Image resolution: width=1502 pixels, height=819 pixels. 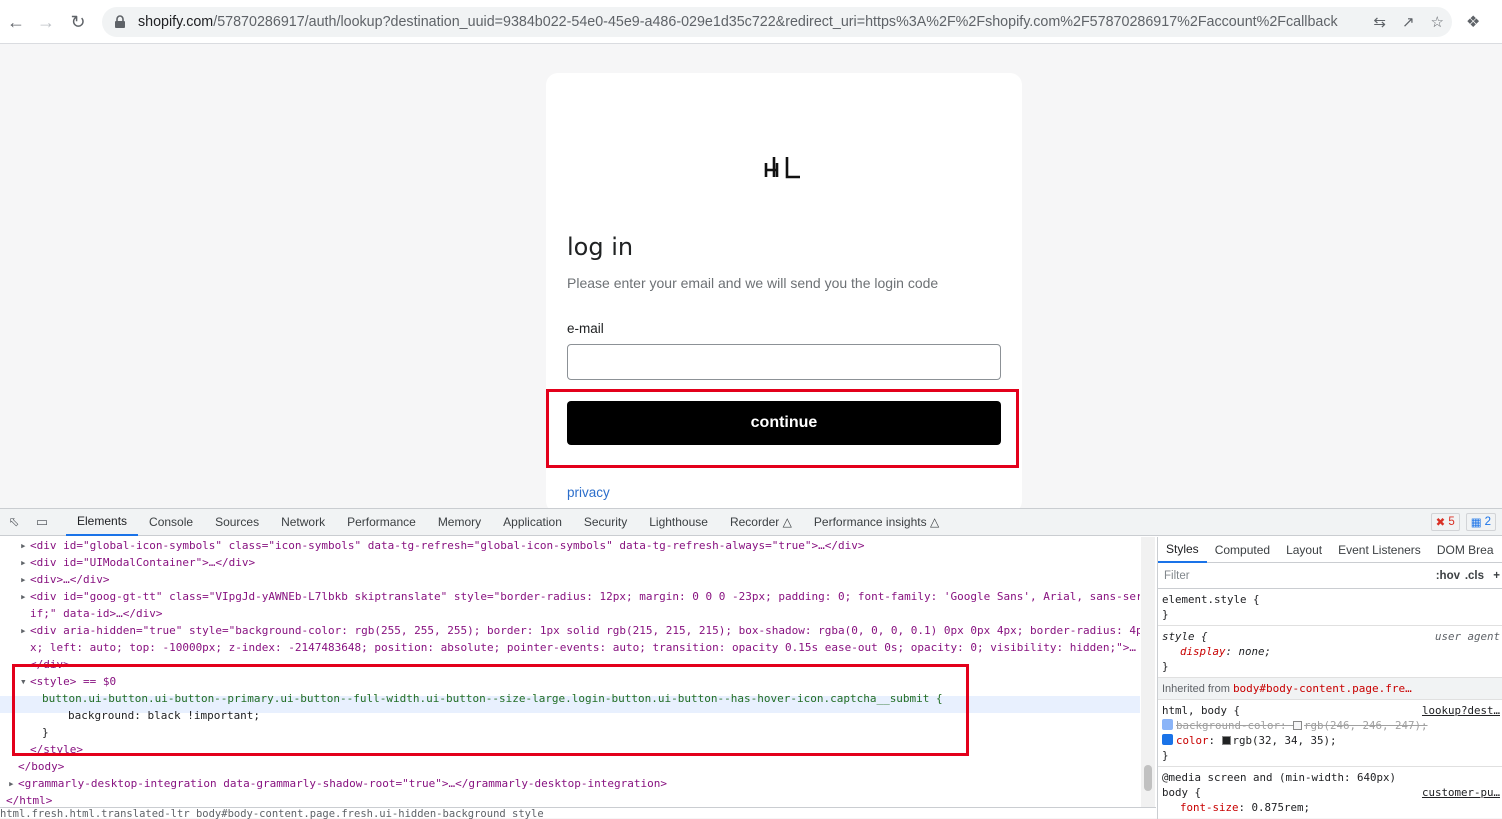 What do you see at coordinates (14, 522) in the screenshot?
I see `inspect-element-icon: ⬁` at bounding box center [14, 522].